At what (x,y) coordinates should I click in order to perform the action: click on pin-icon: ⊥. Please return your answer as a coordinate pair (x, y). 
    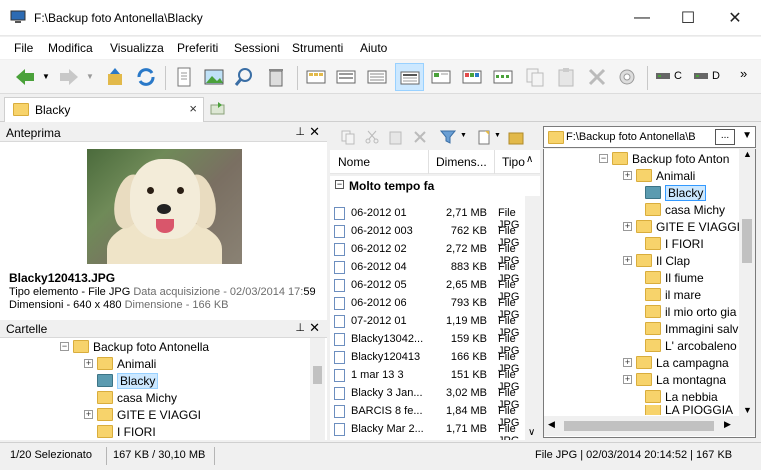
    Looking at the image, I should click on (300, 131).